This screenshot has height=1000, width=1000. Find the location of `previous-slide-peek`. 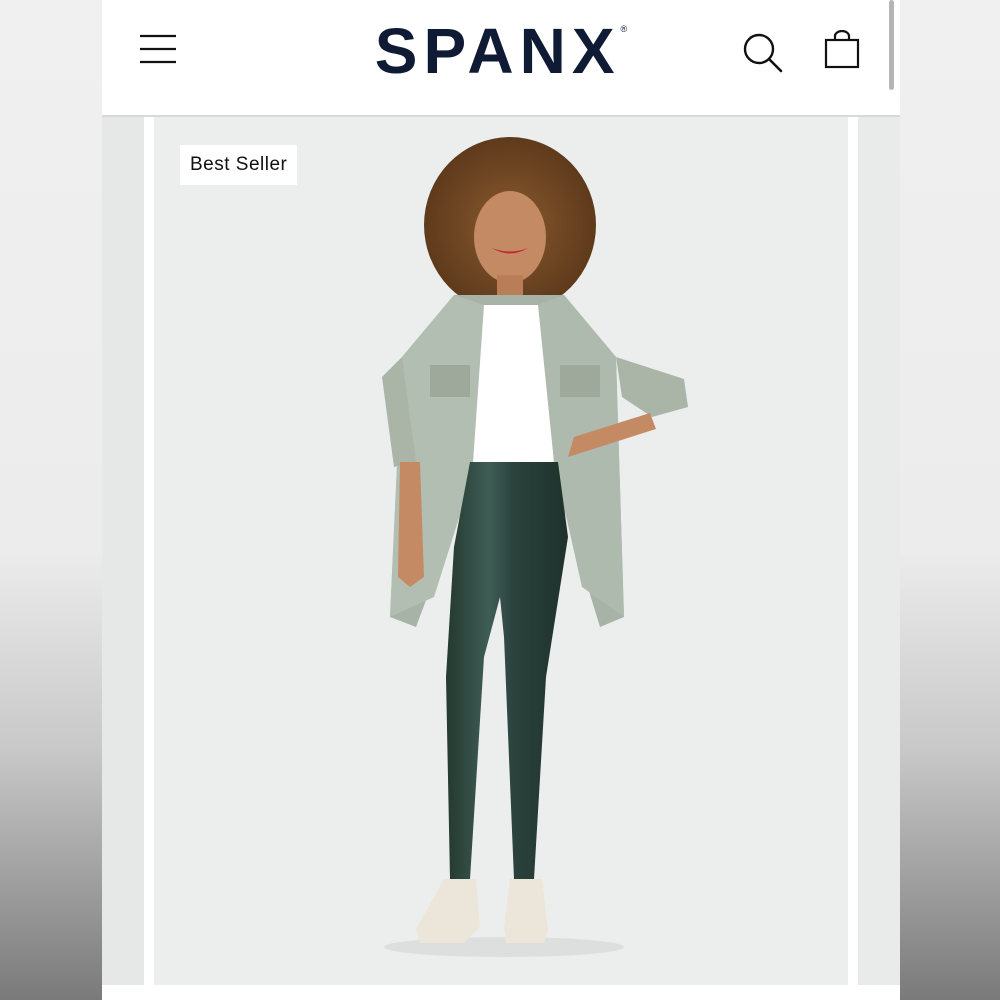

previous-slide-peek is located at coordinates (123, 551).